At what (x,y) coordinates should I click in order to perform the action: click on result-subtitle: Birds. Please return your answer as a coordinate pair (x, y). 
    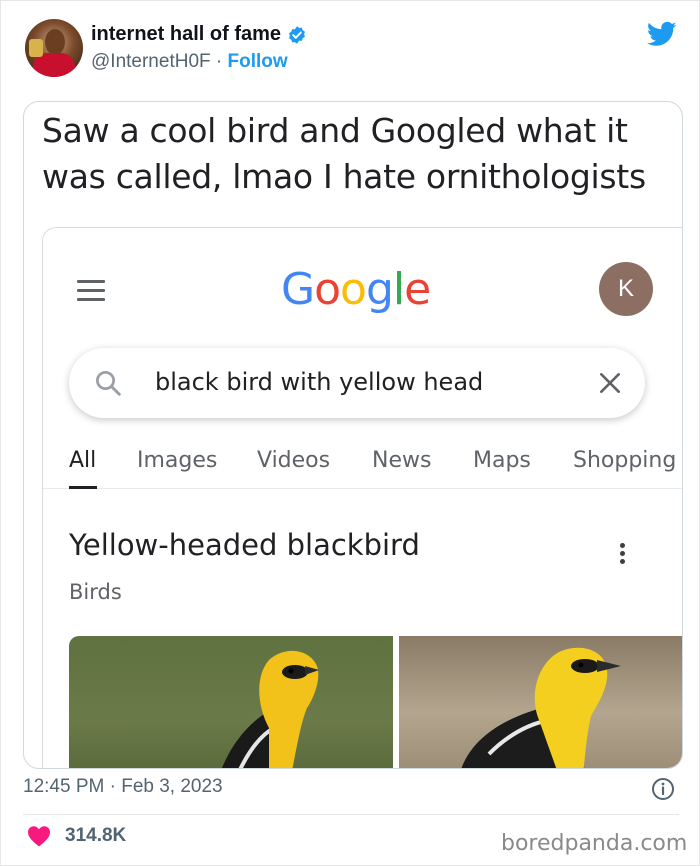
    Looking at the image, I should click on (95, 592).